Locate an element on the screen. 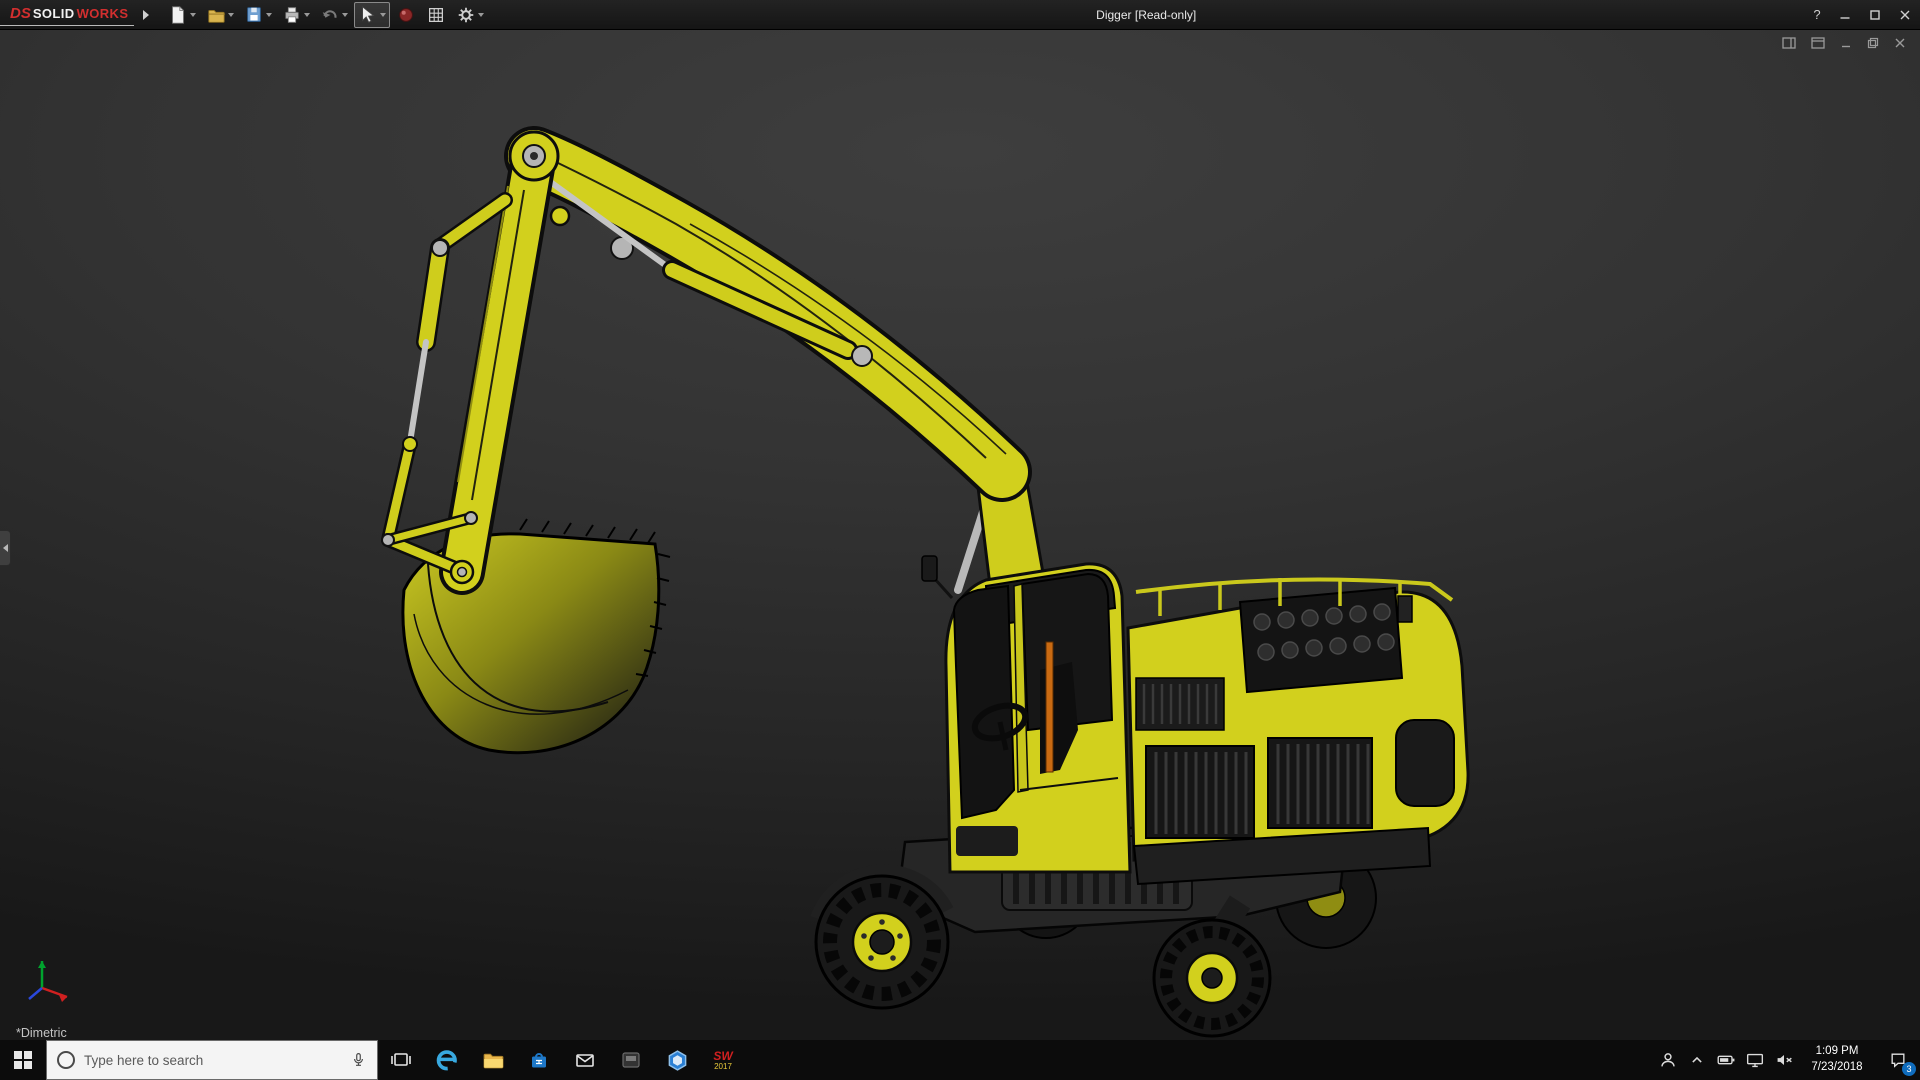  quick-toolbar is located at coordinates (326, 14).